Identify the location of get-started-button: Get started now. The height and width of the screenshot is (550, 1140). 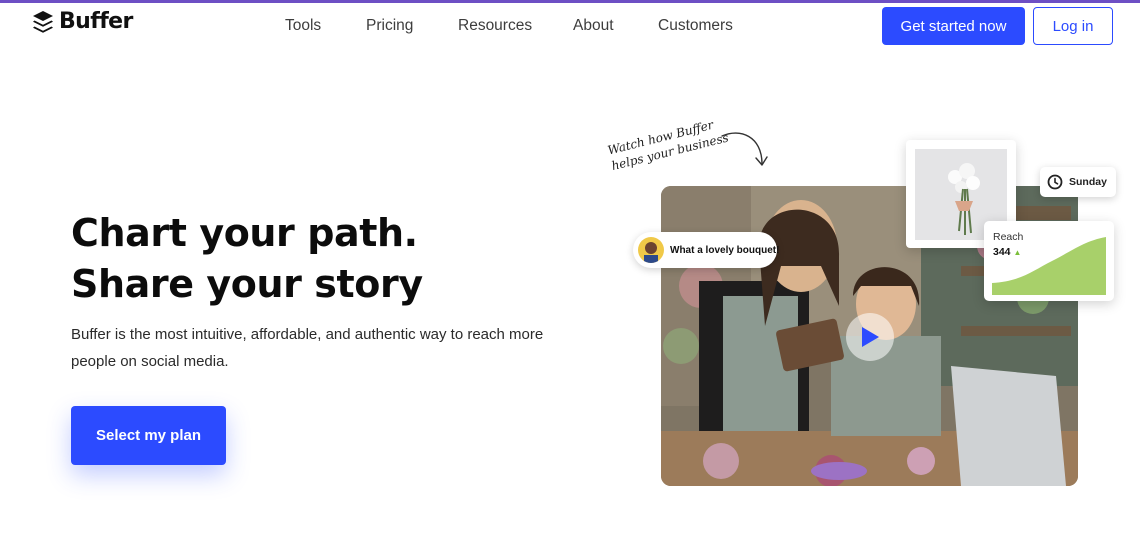
(953, 26).